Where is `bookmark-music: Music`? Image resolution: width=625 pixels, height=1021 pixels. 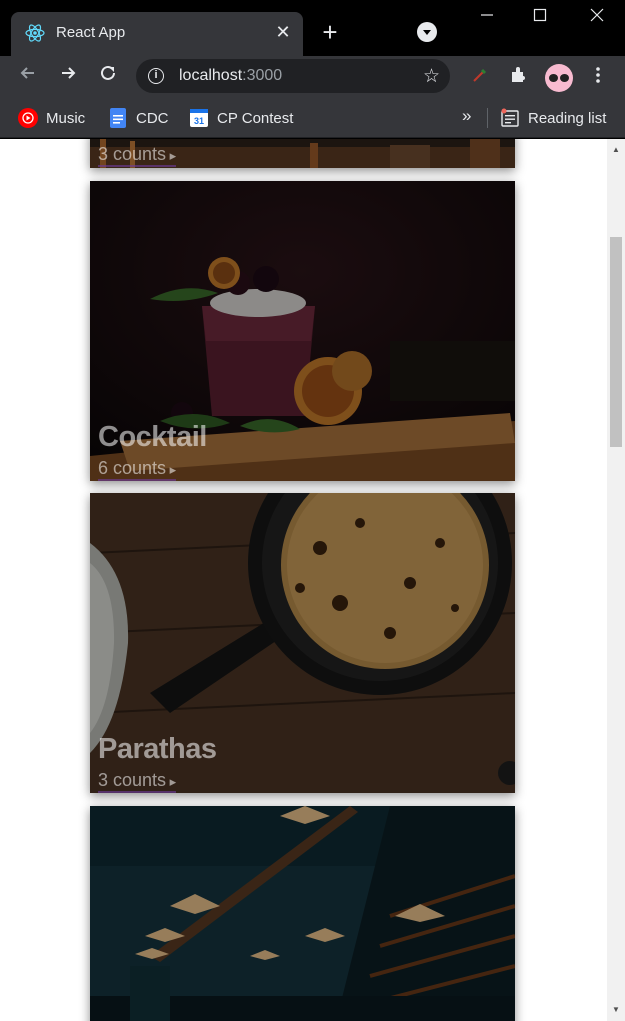 bookmark-music: Music is located at coordinates (51, 118).